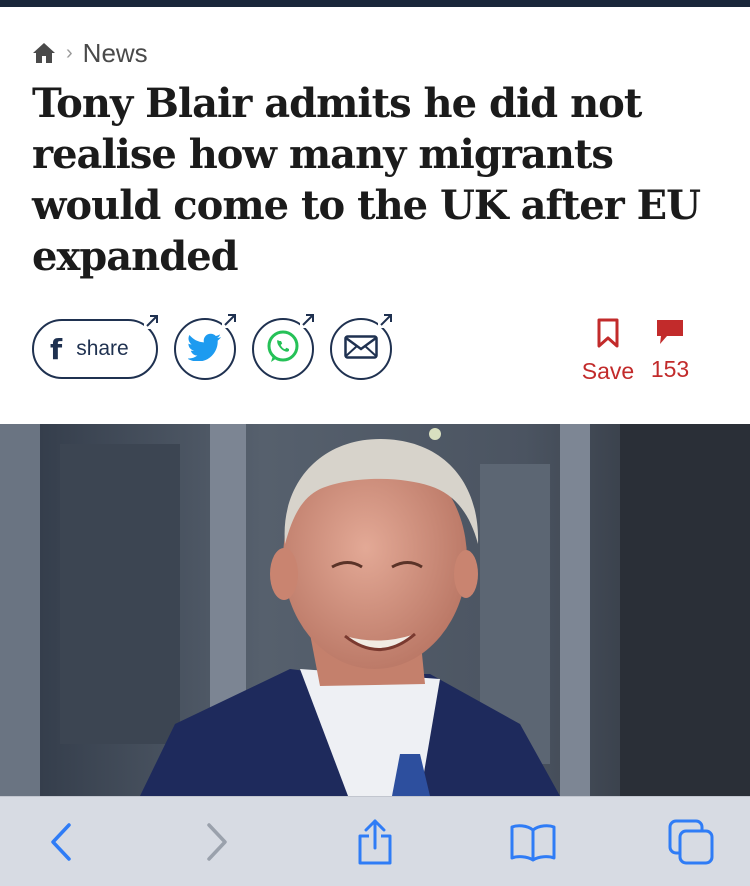 The width and height of the screenshot is (750, 886). Describe the element at coordinates (670, 350) in the screenshot. I see `comments-button: 153` at that location.